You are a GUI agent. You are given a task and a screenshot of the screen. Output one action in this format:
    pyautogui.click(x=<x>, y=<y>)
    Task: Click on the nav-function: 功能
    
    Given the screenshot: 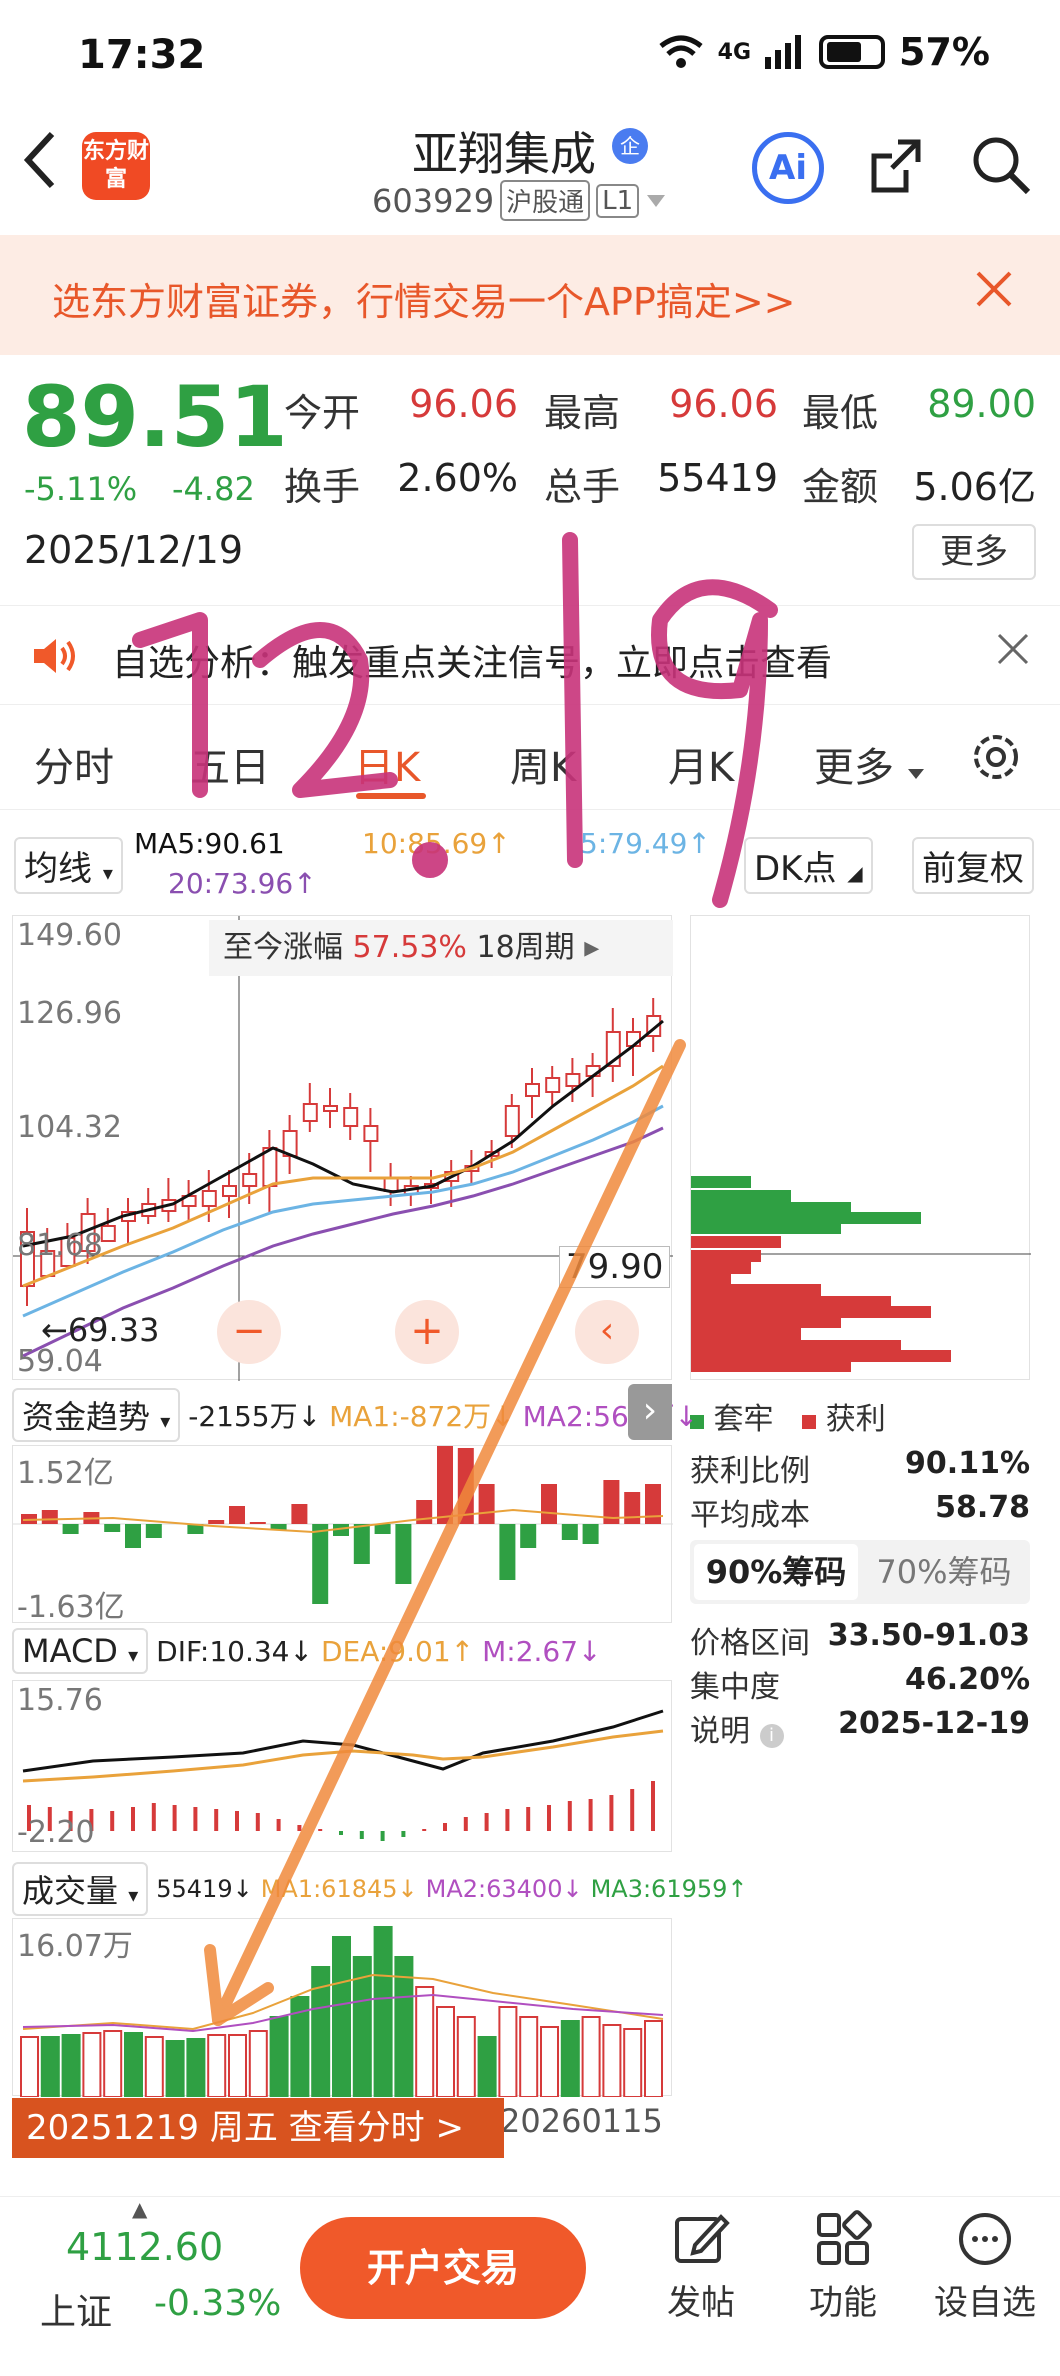 What is the action you would take?
    pyautogui.click(x=843, y=2266)
    